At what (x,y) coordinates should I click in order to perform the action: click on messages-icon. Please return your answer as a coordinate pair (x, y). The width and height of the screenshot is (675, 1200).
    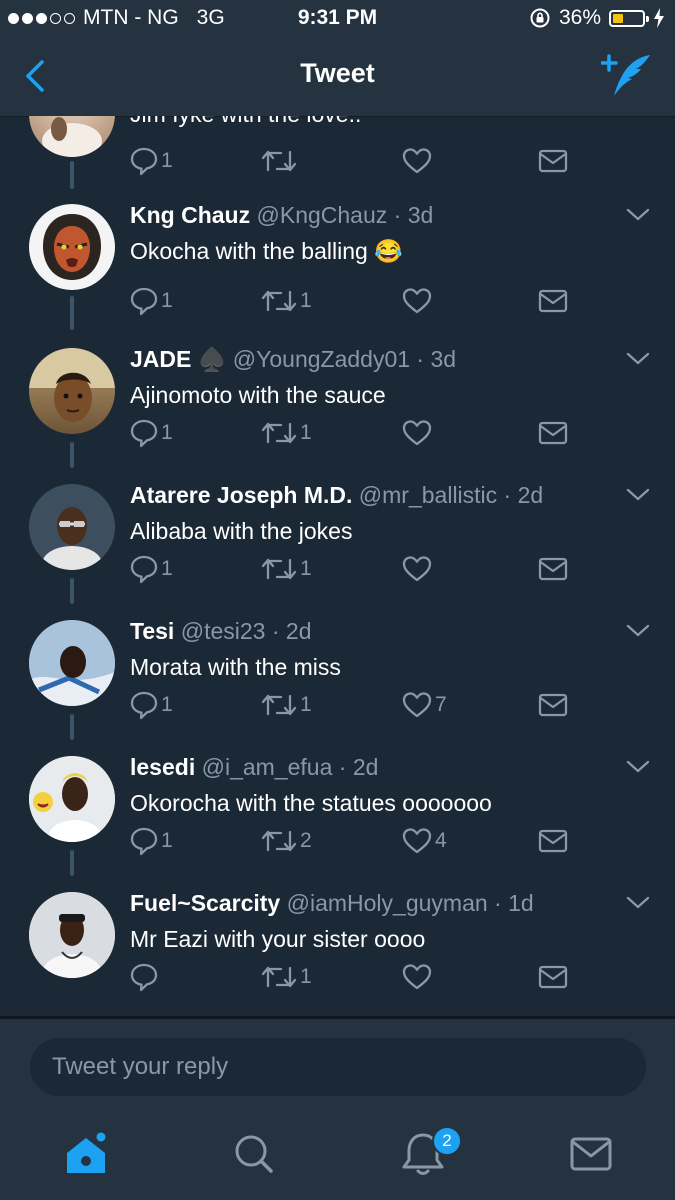
    Looking at the image, I should click on (591, 1154).